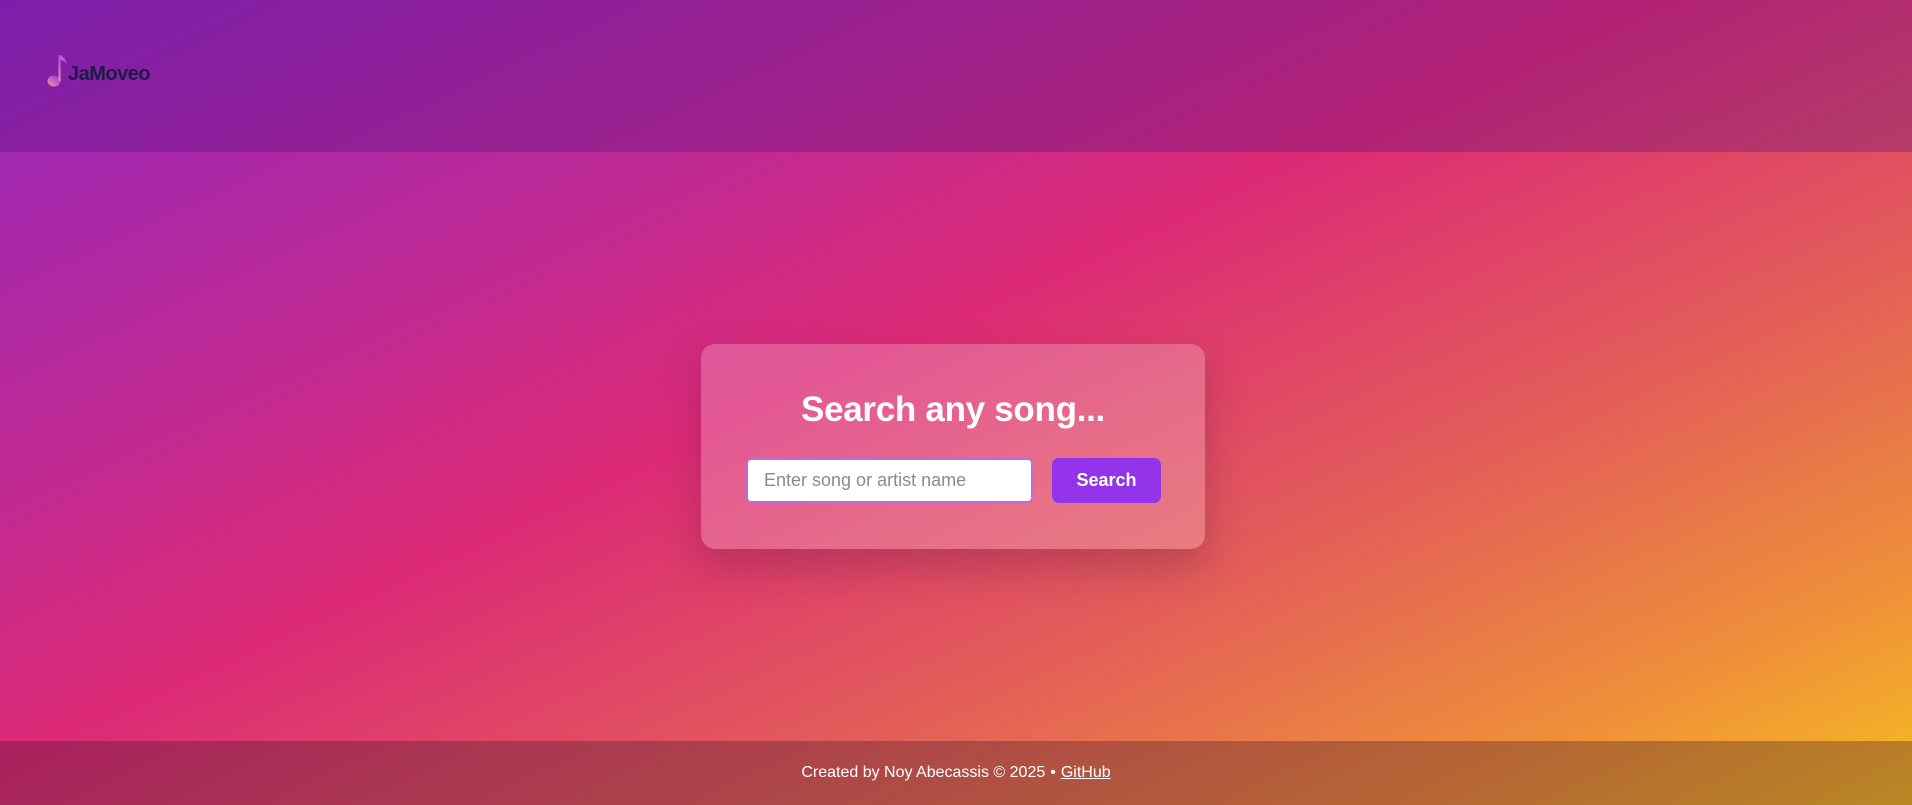 The height and width of the screenshot is (805, 1912). What do you see at coordinates (953, 446) in the screenshot?
I see `search-card: Search any song... Search` at bounding box center [953, 446].